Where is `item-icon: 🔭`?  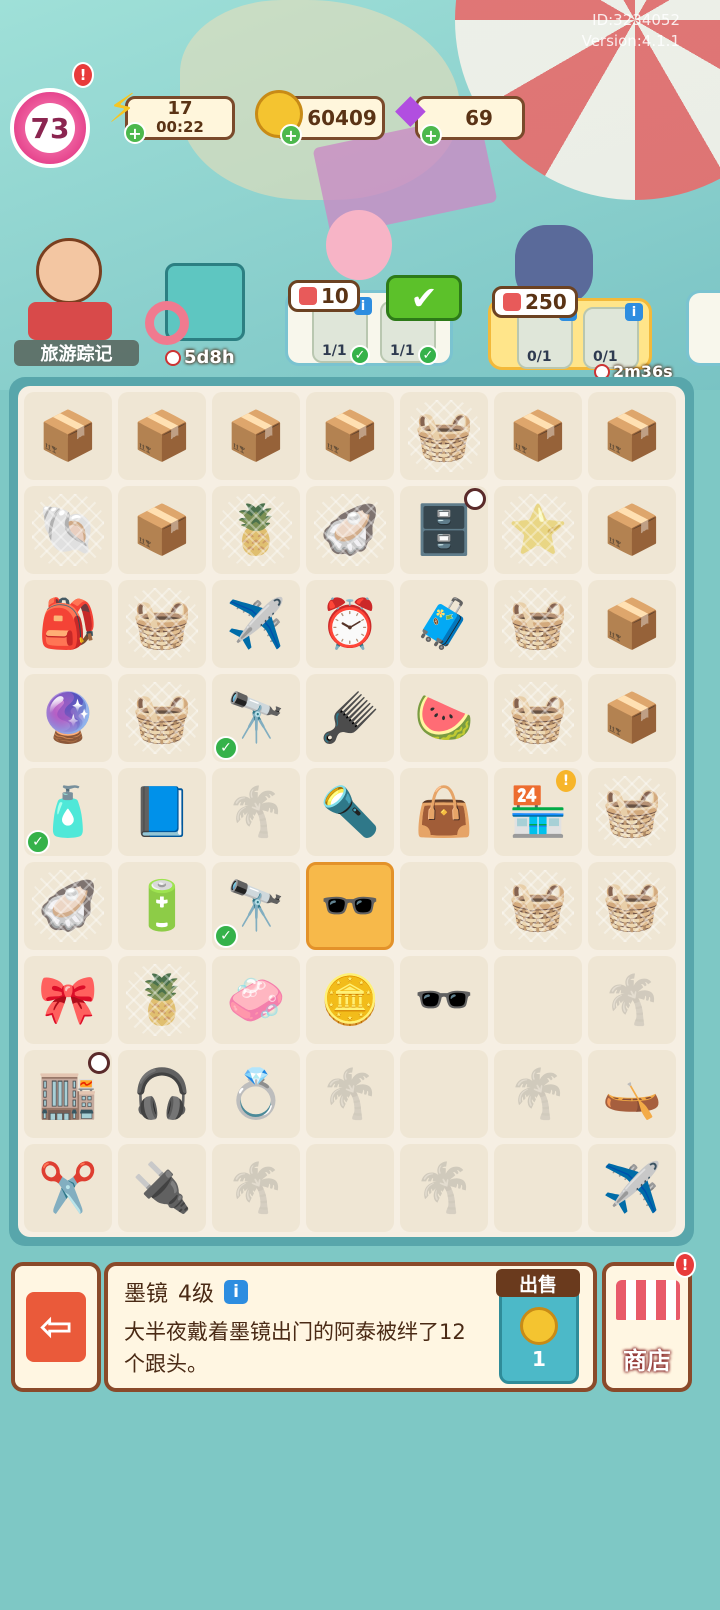 item-icon: 🔭 is located at coordinates (256, 906).